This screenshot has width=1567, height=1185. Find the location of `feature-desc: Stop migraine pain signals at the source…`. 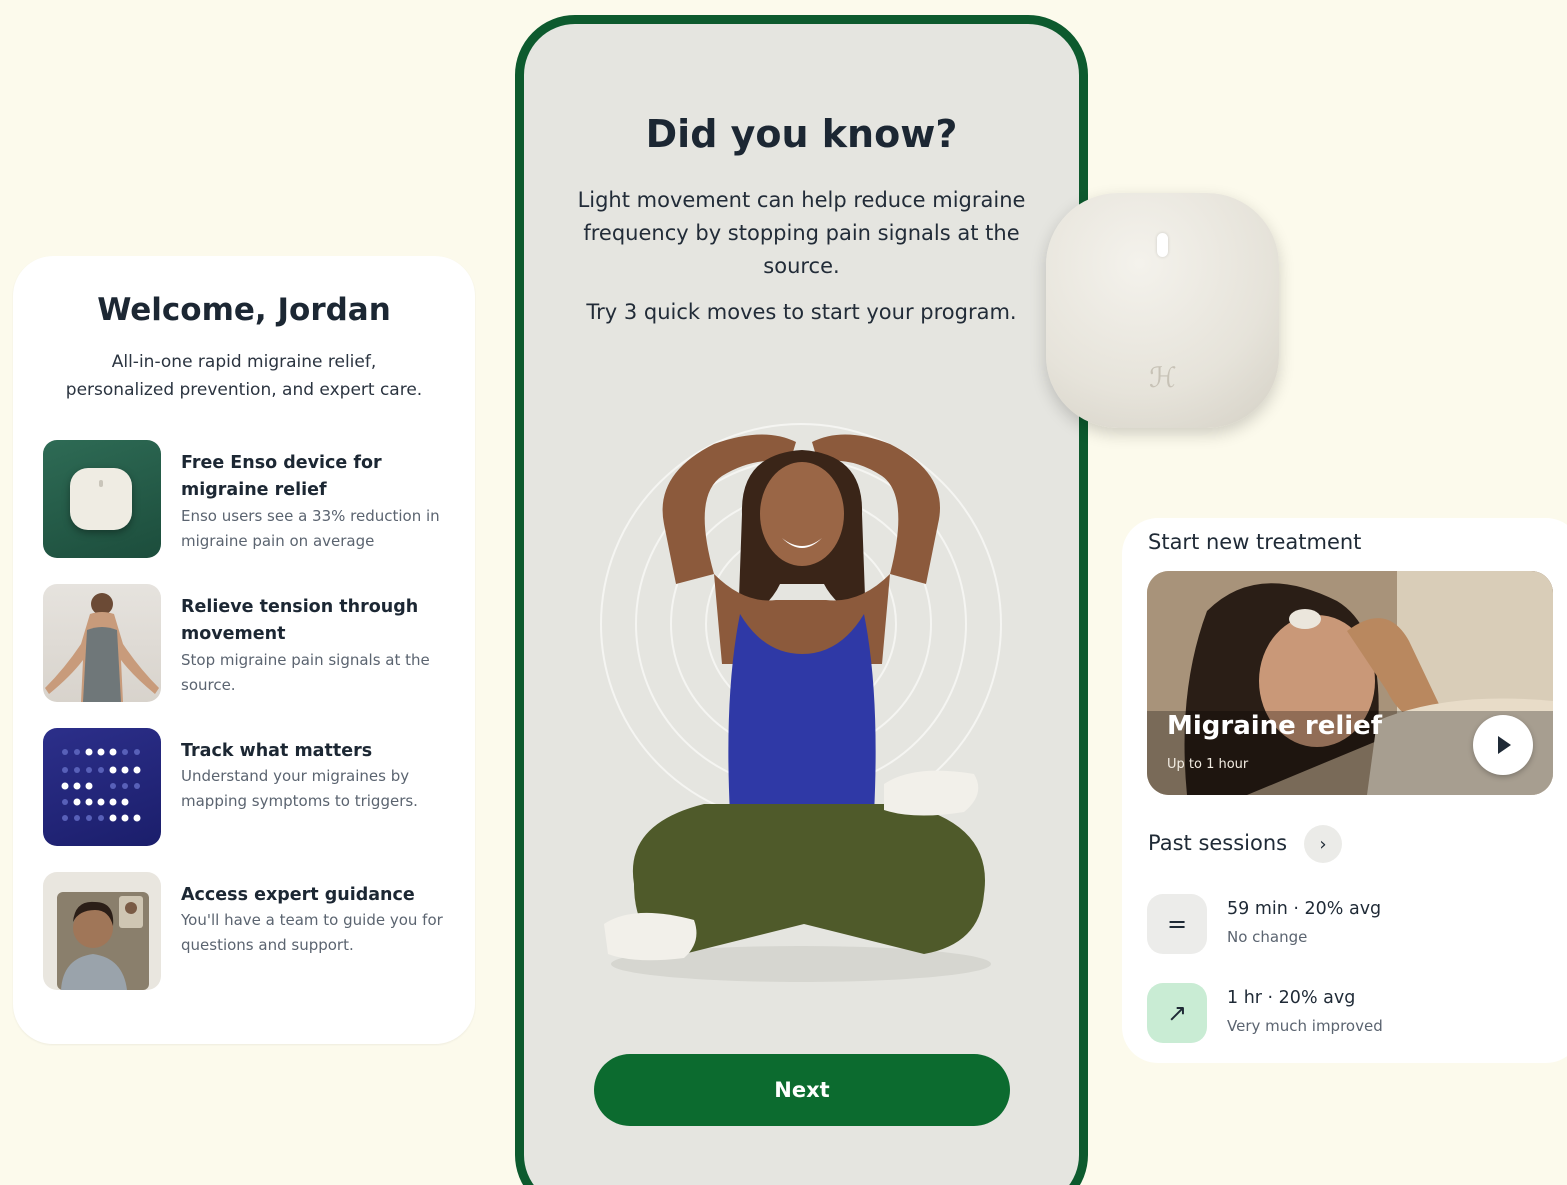

feature-desc: Stop migraine pain signals at the source… is located at coordinates (305, 672).